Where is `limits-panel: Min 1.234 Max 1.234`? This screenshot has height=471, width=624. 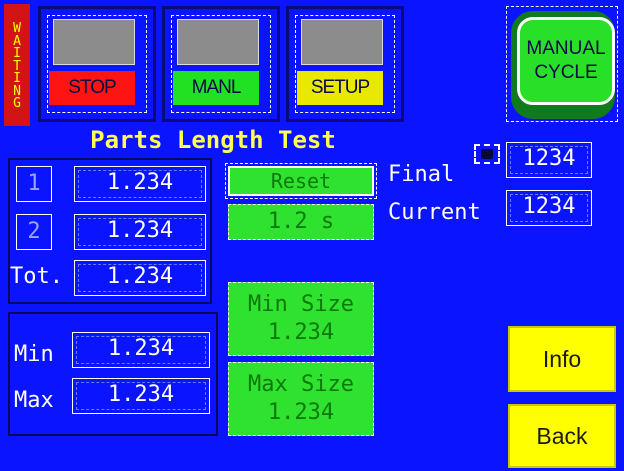 limits-panel: Min 1.234 Max 1.234 is located at coordinates (113, 374).